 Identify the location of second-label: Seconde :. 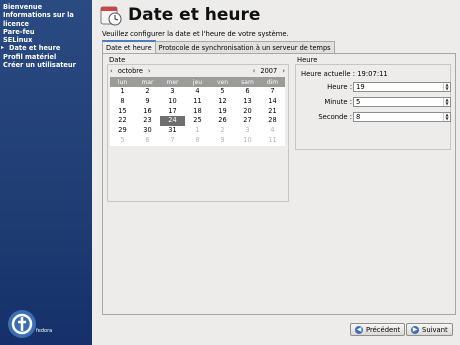
(335, 117).